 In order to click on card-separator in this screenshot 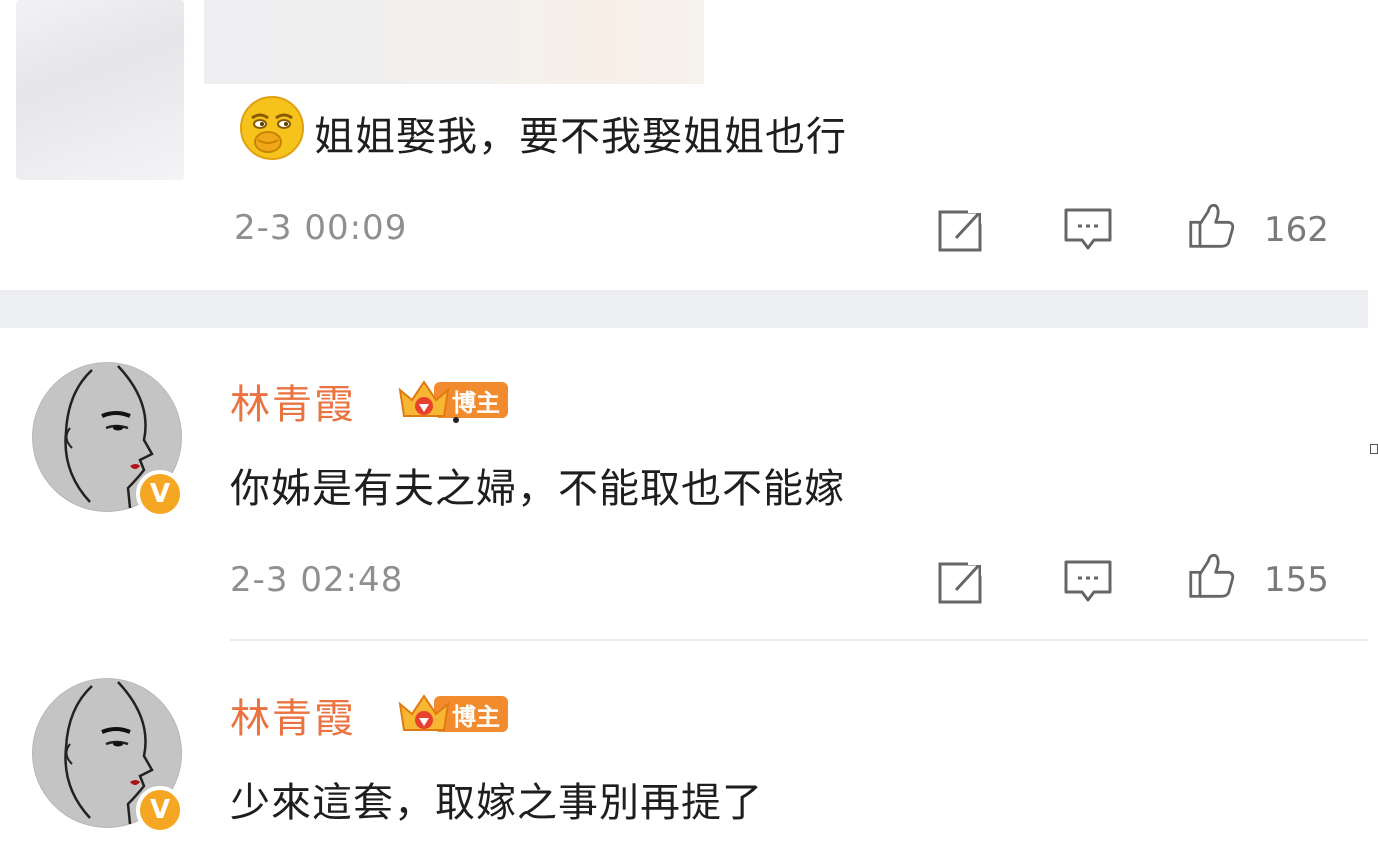, I will do `click(684, 309)`.